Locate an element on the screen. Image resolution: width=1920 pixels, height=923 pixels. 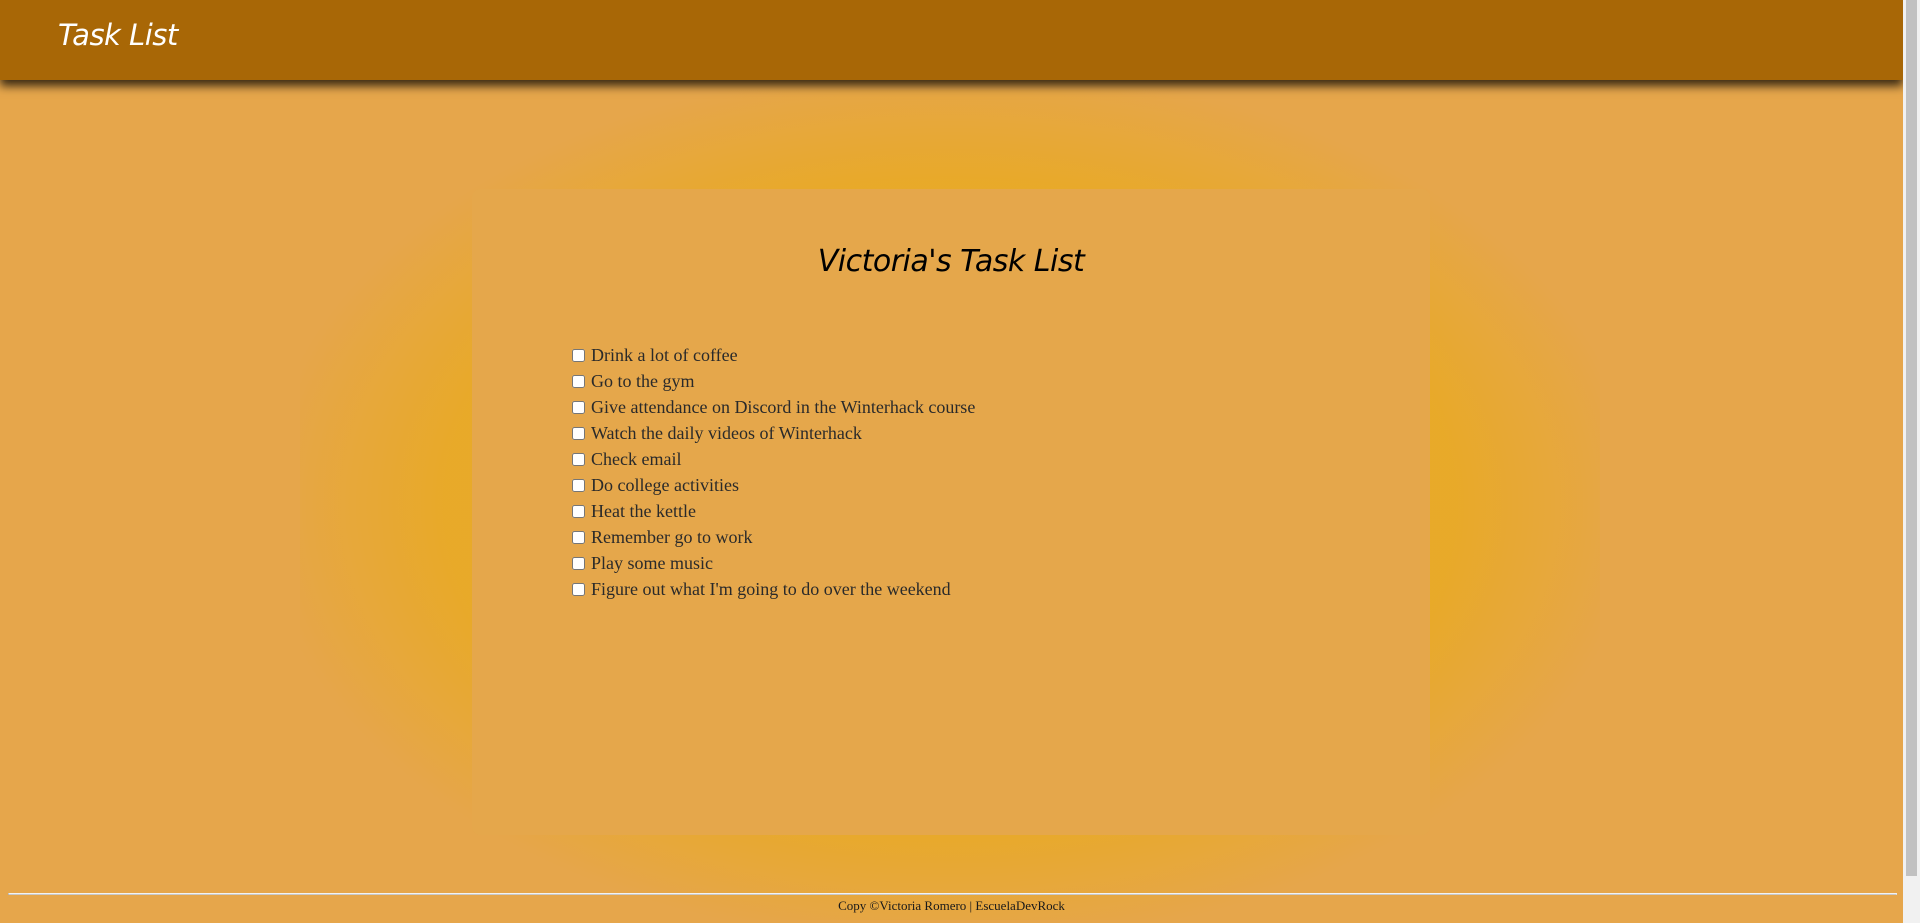
page-title: Victoria's Task List is located at coordinates (951, 261).